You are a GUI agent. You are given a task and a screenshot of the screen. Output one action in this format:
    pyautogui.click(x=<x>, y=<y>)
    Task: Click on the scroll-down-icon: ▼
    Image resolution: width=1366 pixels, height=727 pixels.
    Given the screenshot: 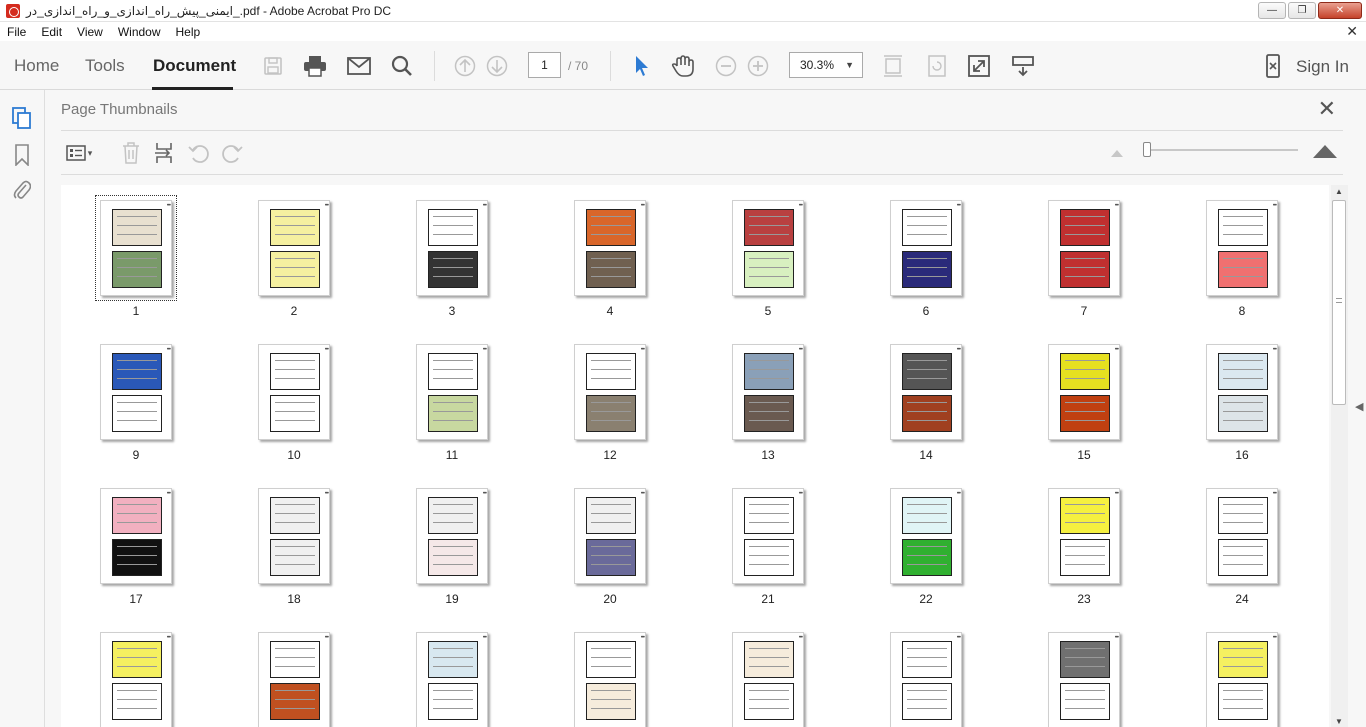 What is the action you would take?
    pyautogui.click(x=1339, y=721)
    